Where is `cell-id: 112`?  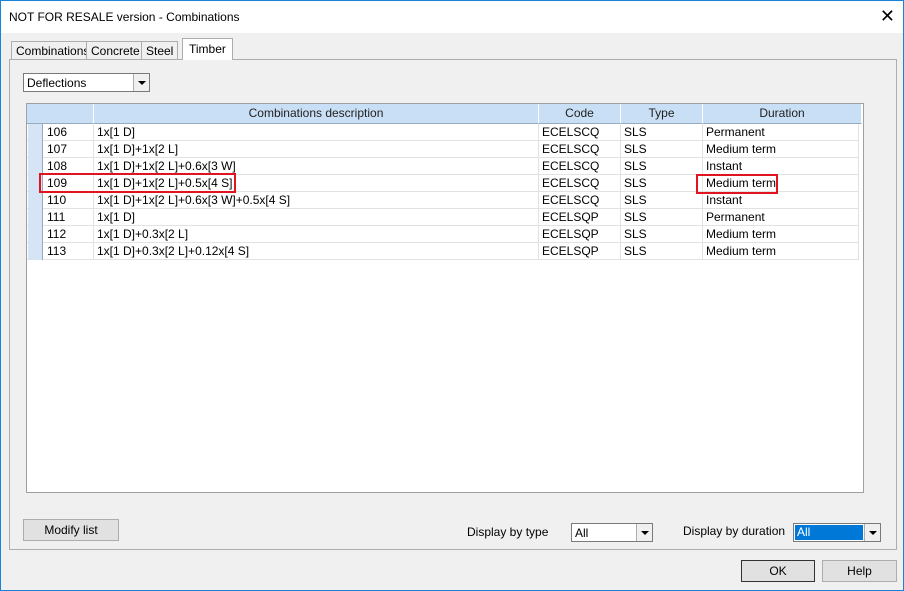
cell-id: 112 is located at coordinates (68, 234).